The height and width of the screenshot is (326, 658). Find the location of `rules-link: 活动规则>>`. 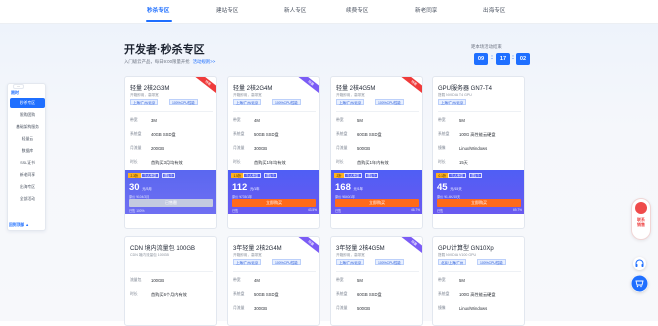

rules-link: 活动规则>> is located at coordinates (204, 61).